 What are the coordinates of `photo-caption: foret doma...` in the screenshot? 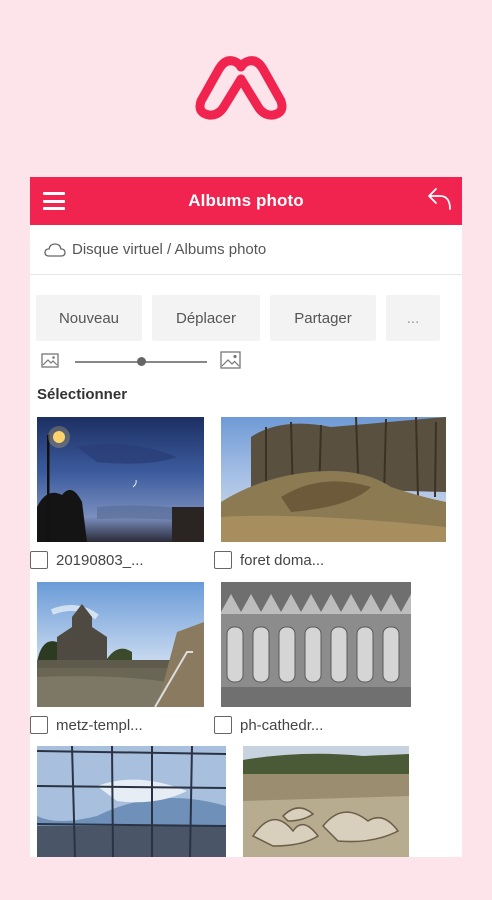 It's located at (269, 560).